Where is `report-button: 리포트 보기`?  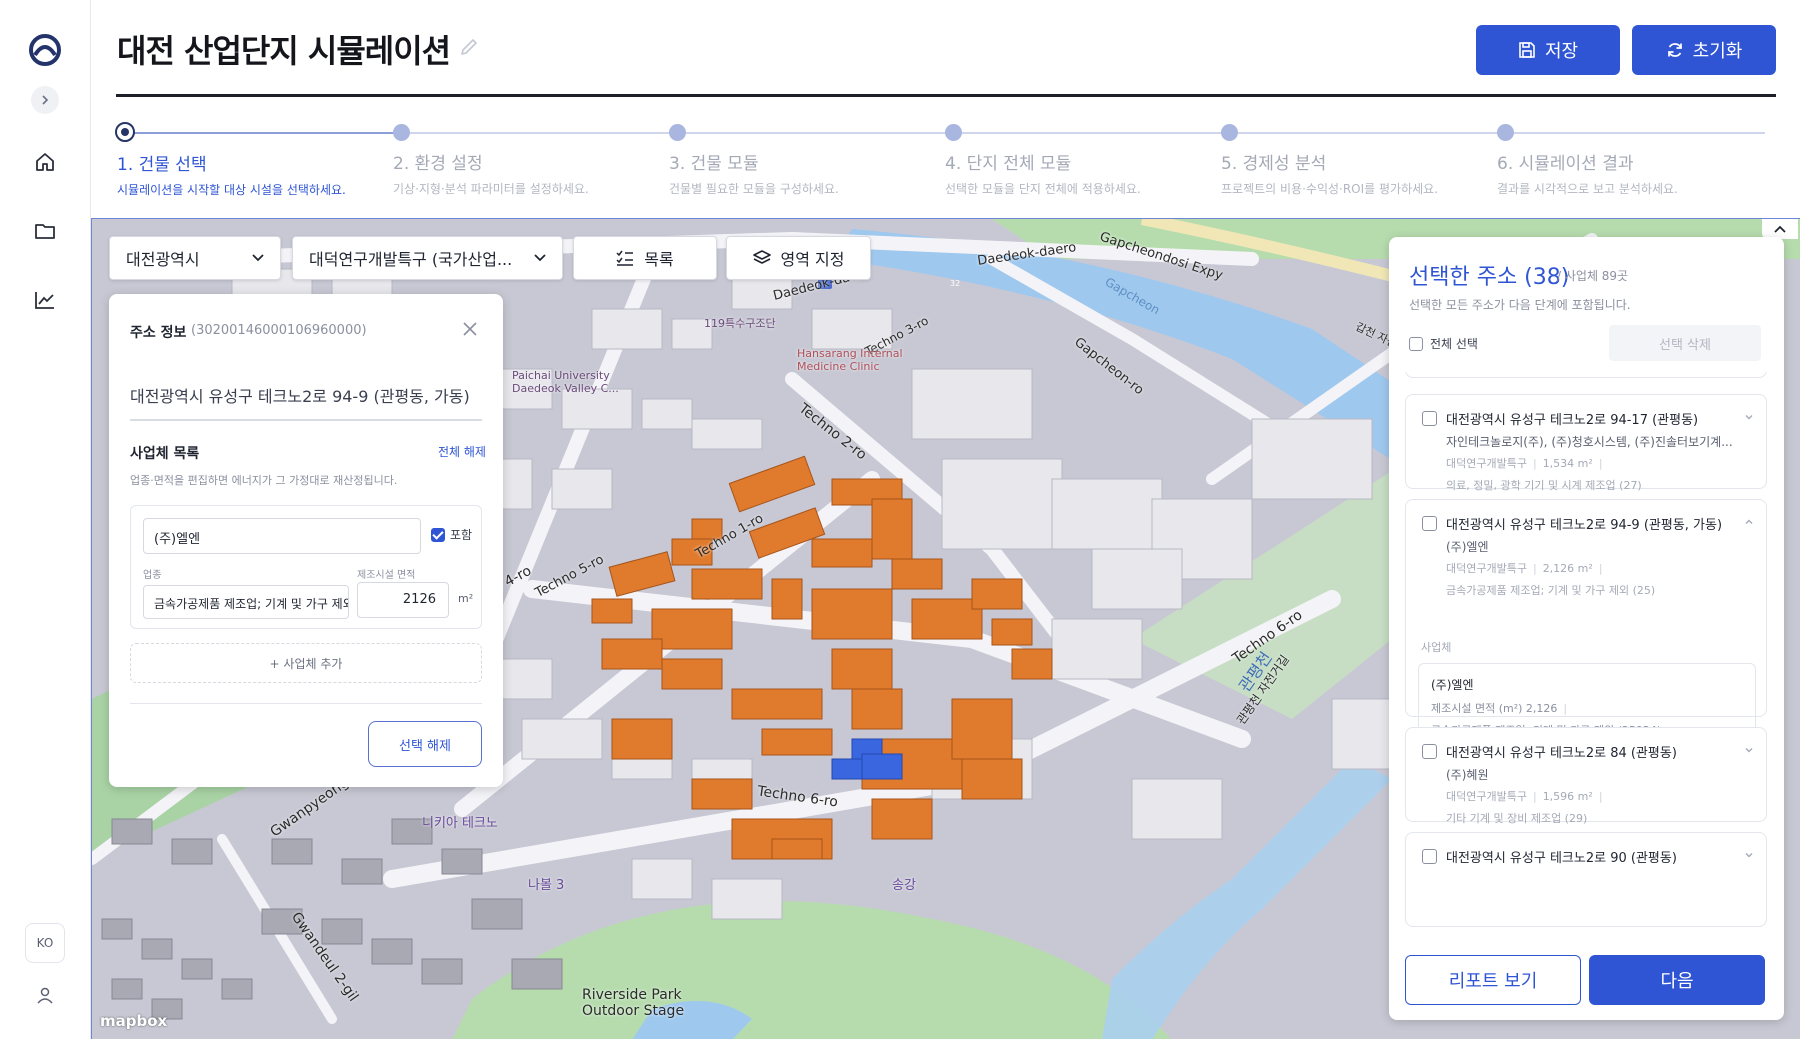 report-button: 리포트 보기 is located at coordinates (1493, 980).